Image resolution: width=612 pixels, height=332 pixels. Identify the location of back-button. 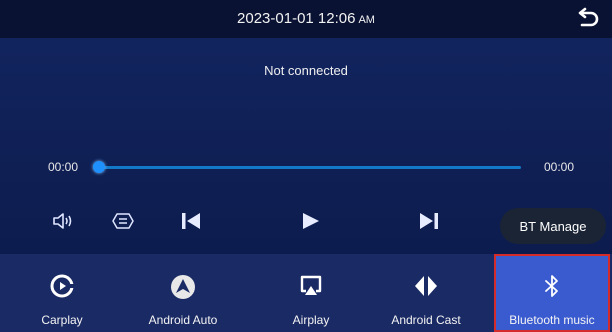
(587, 19).